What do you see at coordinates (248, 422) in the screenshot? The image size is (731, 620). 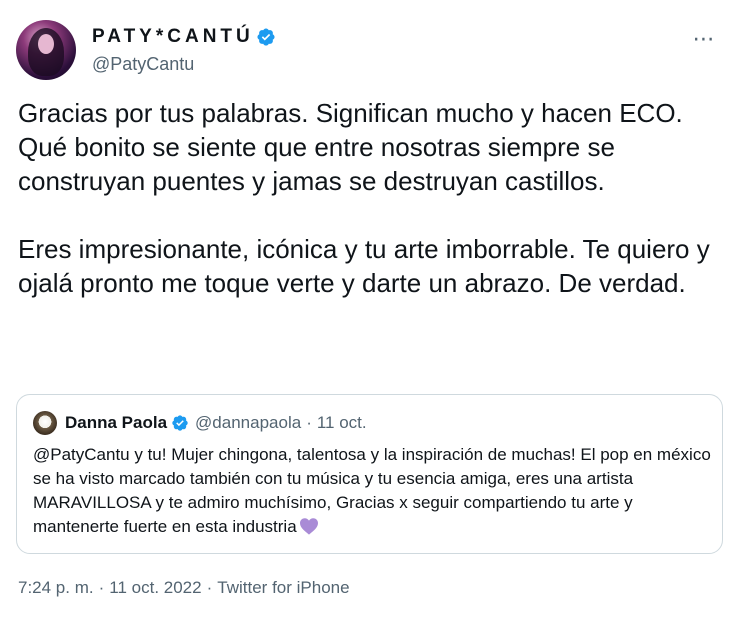 I see `quoted-author-handle: @dannapaola` at bounding box center [248, 422].